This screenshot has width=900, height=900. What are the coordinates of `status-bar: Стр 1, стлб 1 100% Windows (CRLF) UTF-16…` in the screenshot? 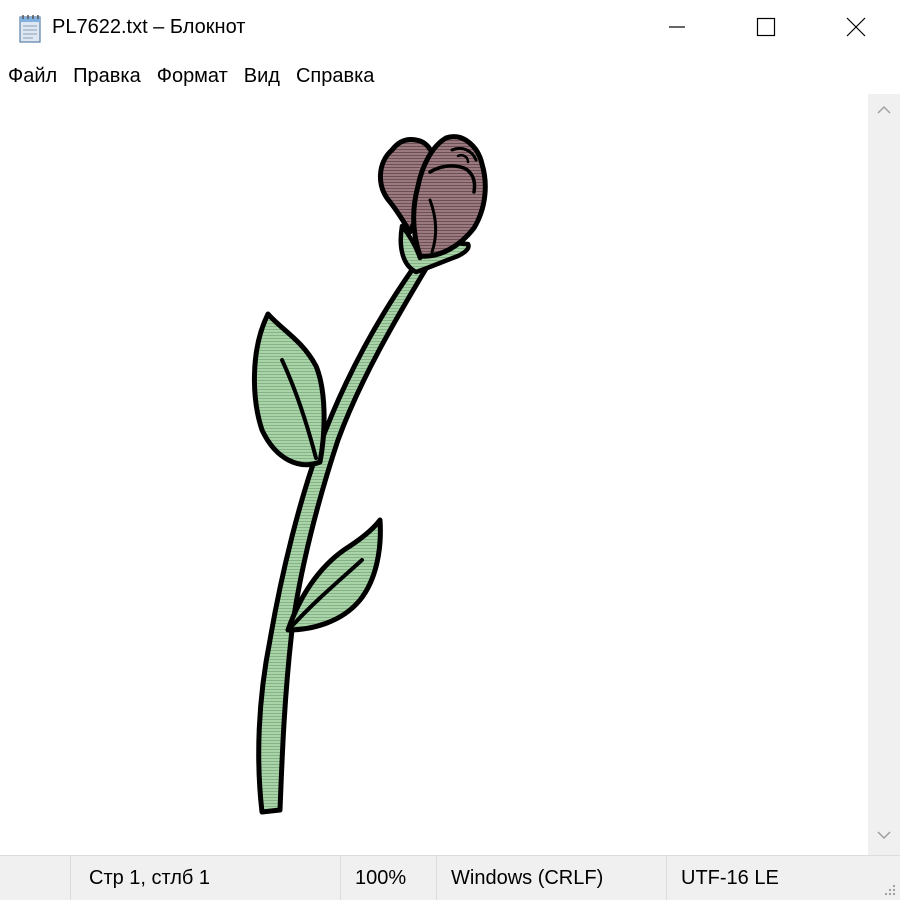 It's located at (450, 877).